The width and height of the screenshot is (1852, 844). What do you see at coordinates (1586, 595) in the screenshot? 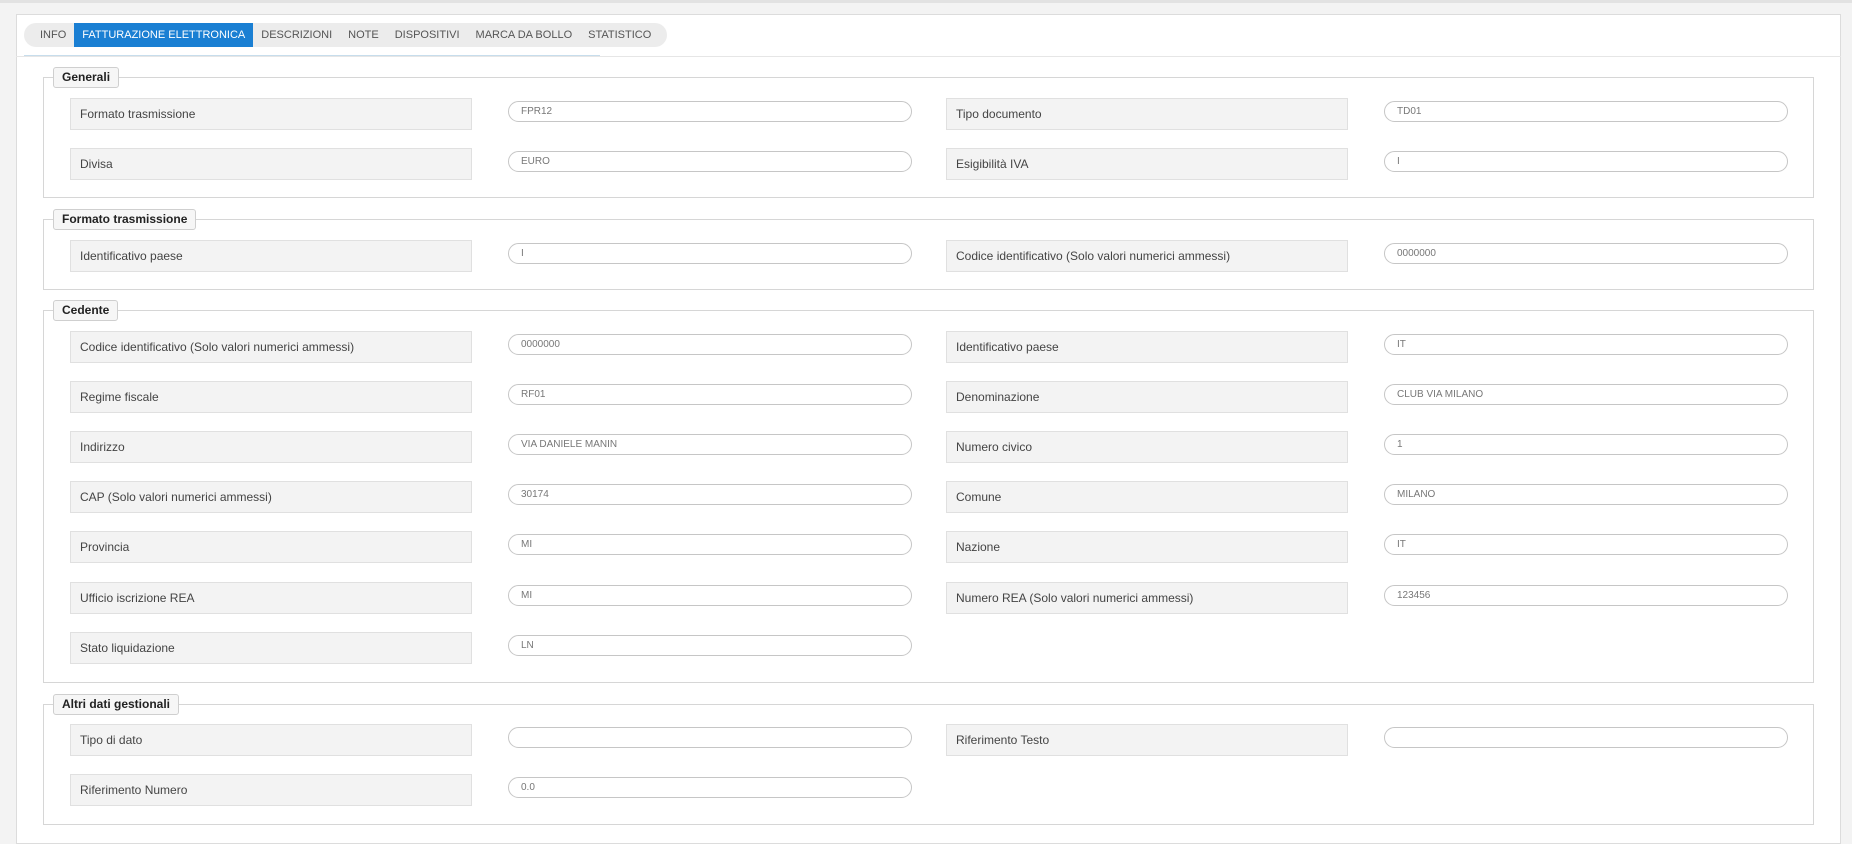
I see `numero-rea-input` at bounding box center [1586, 595].